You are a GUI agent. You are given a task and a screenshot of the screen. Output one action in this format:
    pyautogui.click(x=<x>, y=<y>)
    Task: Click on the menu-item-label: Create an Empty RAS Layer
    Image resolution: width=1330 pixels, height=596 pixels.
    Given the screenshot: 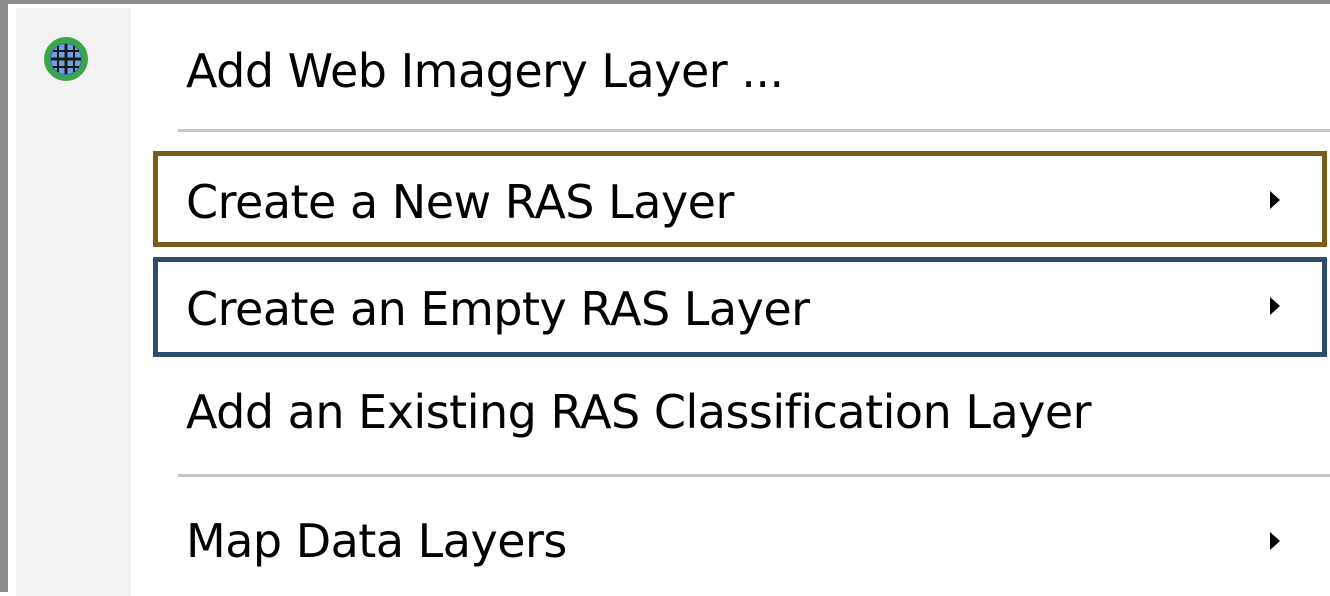 What is the action you would take?
    pyautogui.click(x=498, y=309)
    